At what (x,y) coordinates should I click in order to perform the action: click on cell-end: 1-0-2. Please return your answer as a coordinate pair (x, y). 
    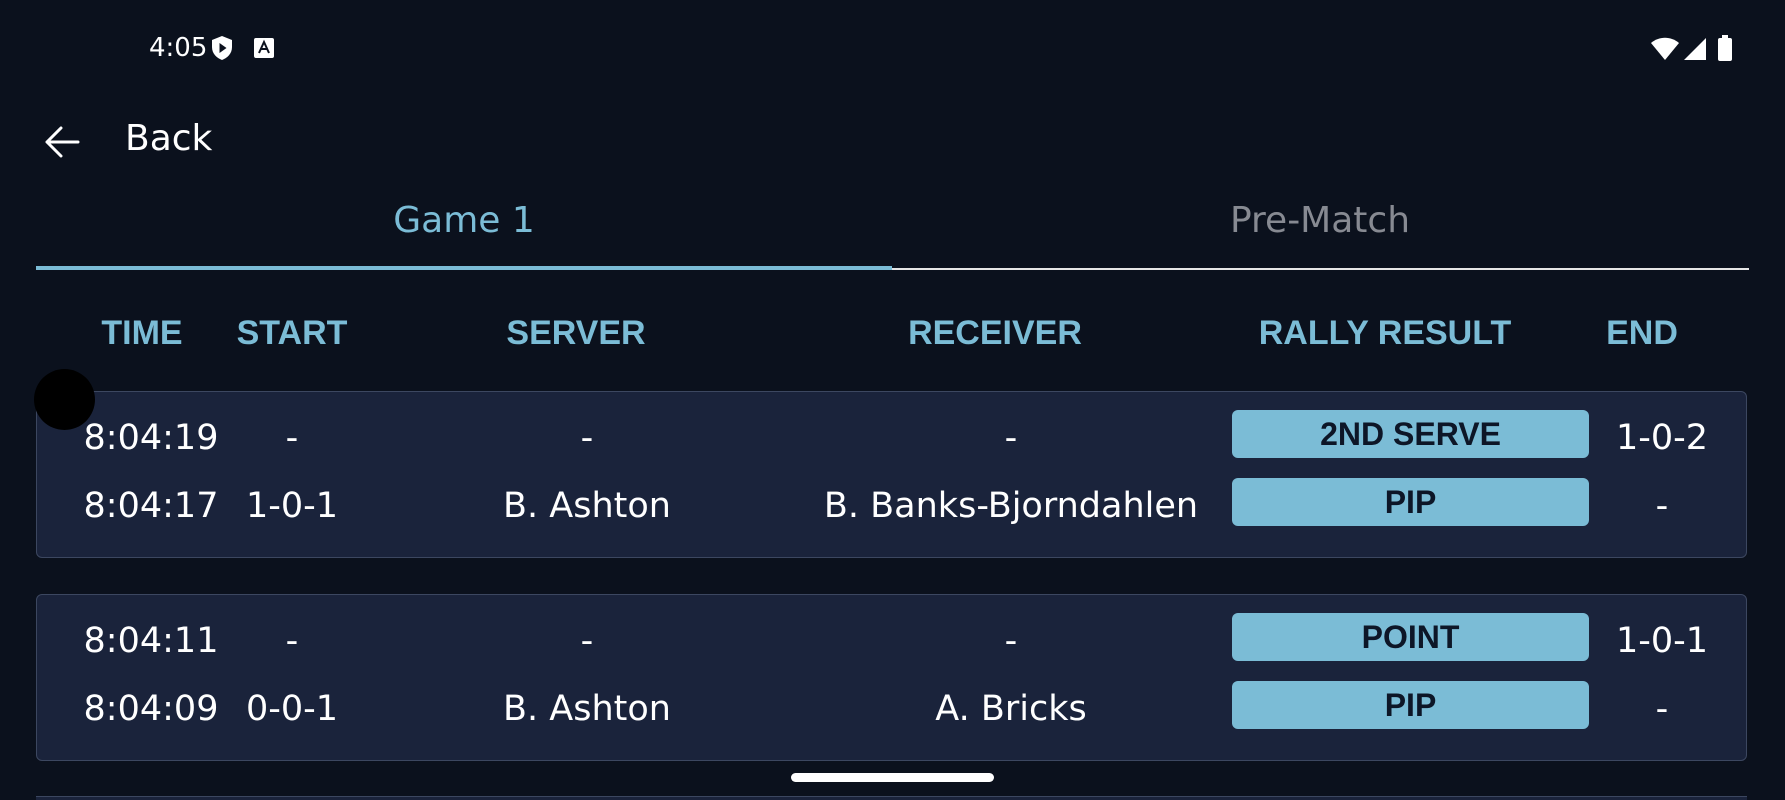
    Looking at the image, I should click on (1662, 438).